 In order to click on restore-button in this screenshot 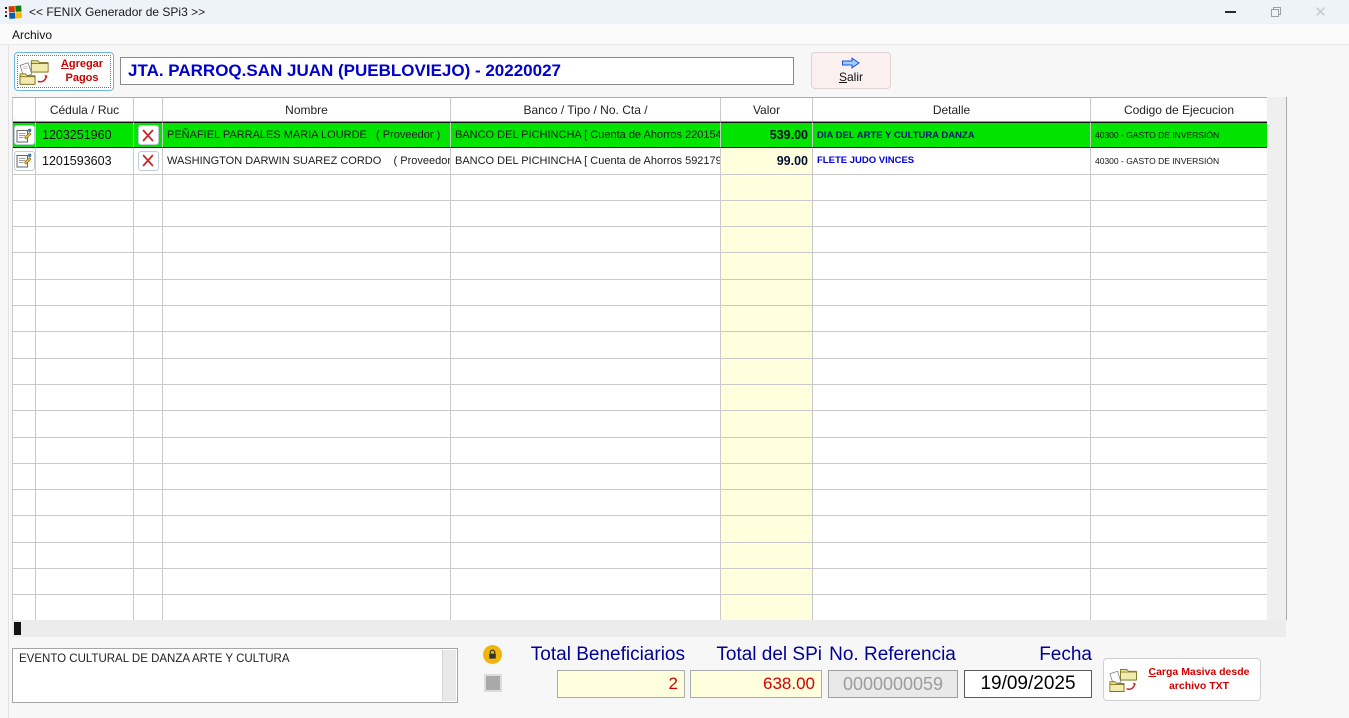, I will do `click(1275, 12)`.